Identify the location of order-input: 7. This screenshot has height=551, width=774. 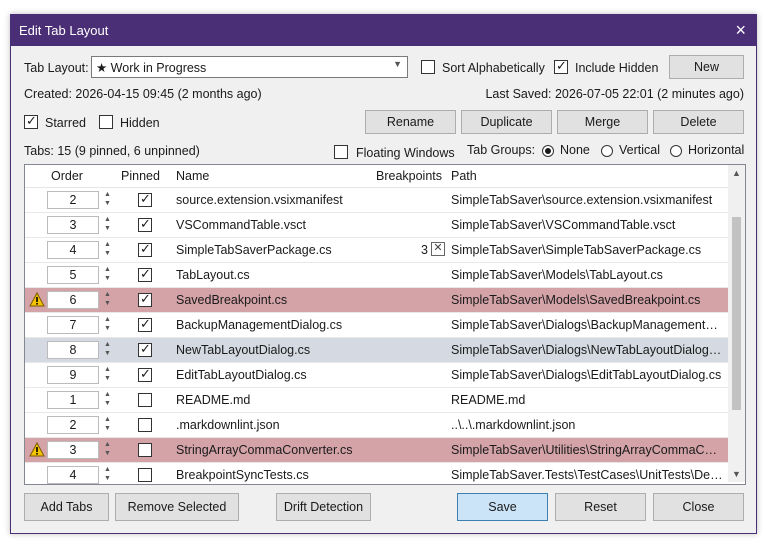
(73, 325).